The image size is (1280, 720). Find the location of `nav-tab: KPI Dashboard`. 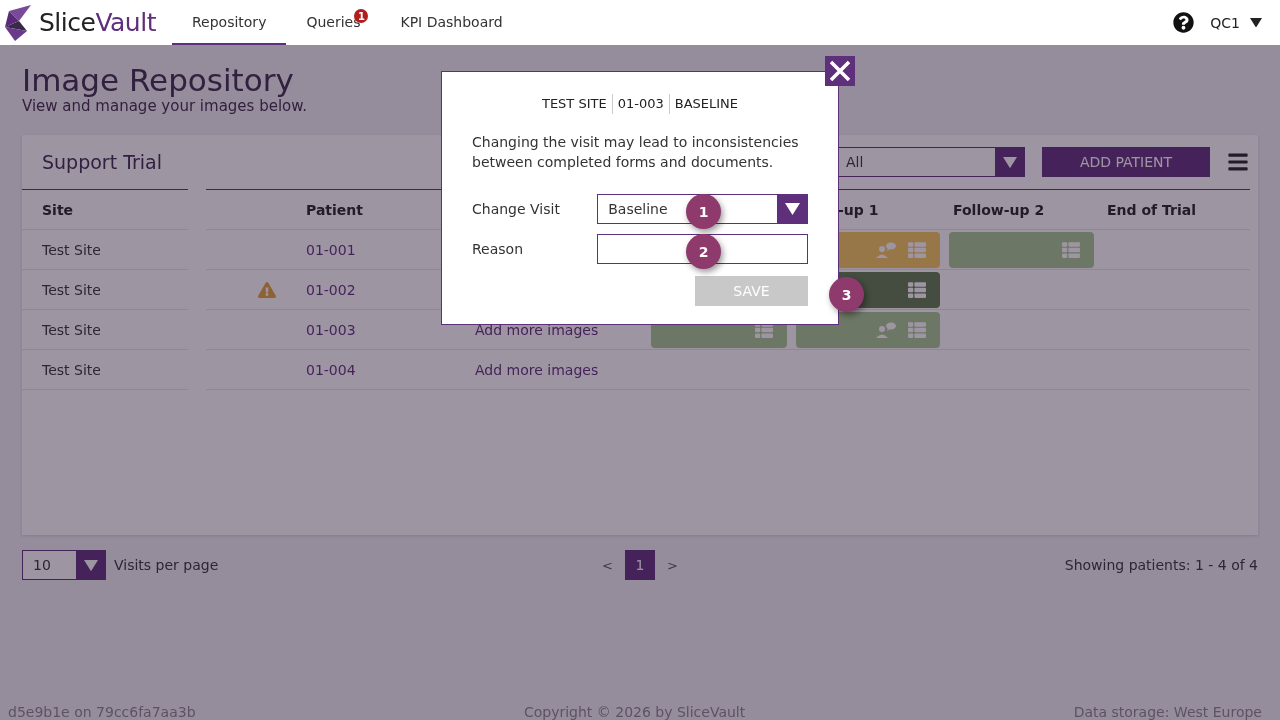

nav-tab: KPI Dashboard is located at coordinates (451, 22).